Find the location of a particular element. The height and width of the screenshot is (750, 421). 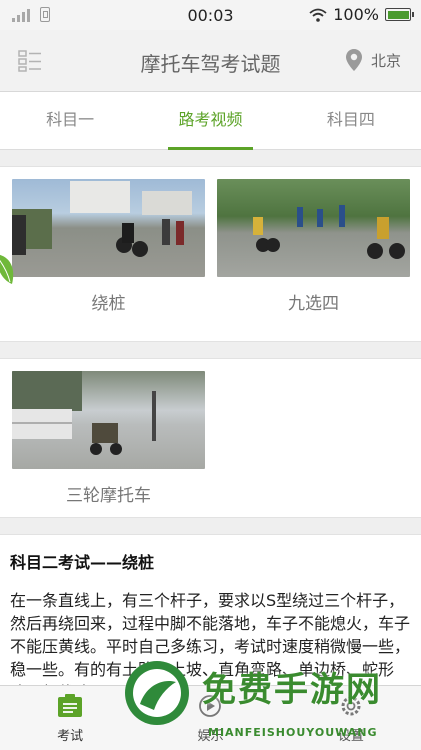

location-selector: 北京 is located at coordinates (373, 60).